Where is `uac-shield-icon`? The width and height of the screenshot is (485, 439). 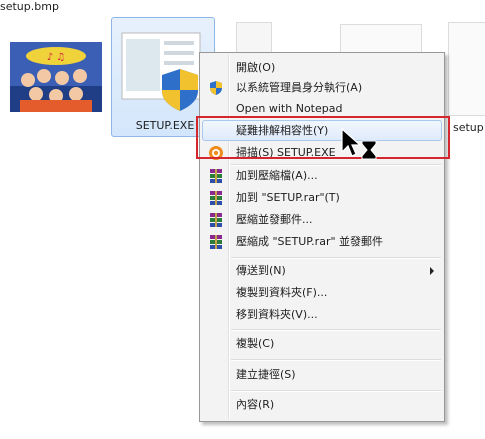 uac-shield-icon is located at coordinates (216, 88).